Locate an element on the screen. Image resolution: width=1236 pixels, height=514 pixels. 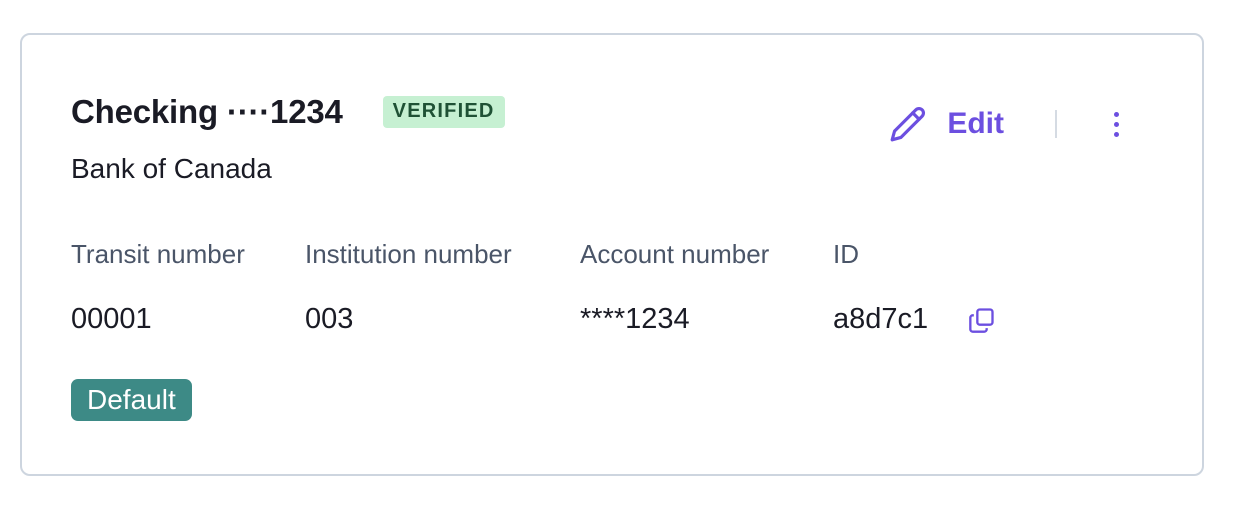
more-options-button is located at coordinates (1116, 124).